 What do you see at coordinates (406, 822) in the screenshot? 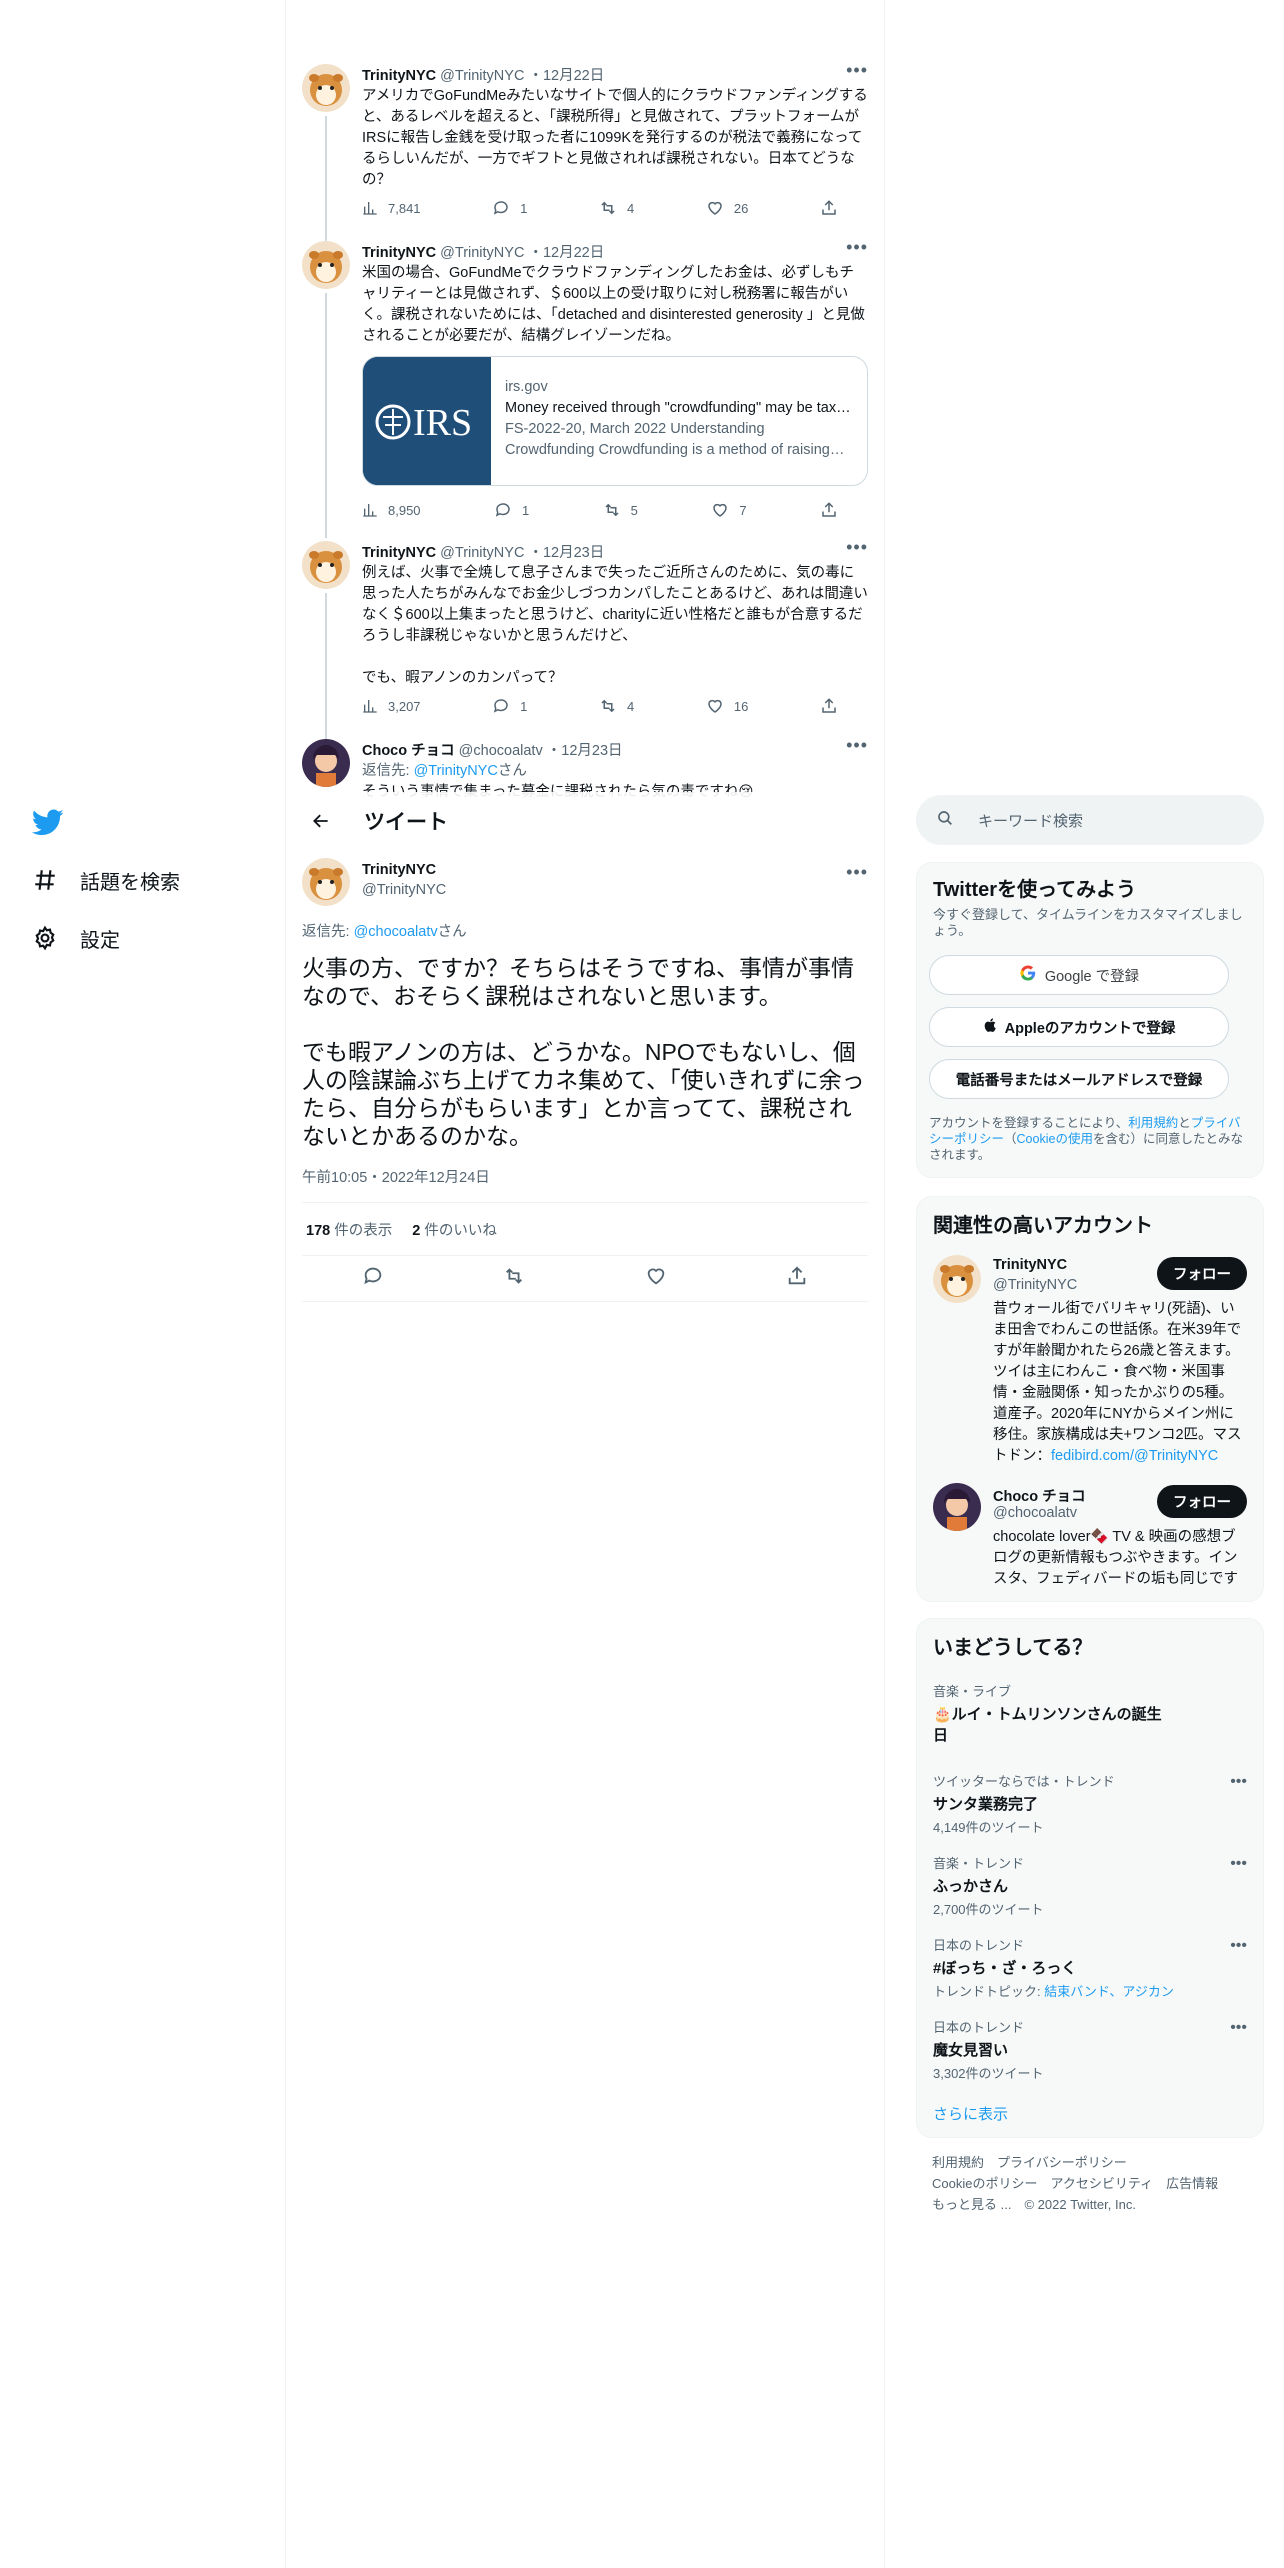
I see `page-title: ツイート` at bounding box center [406, 822].